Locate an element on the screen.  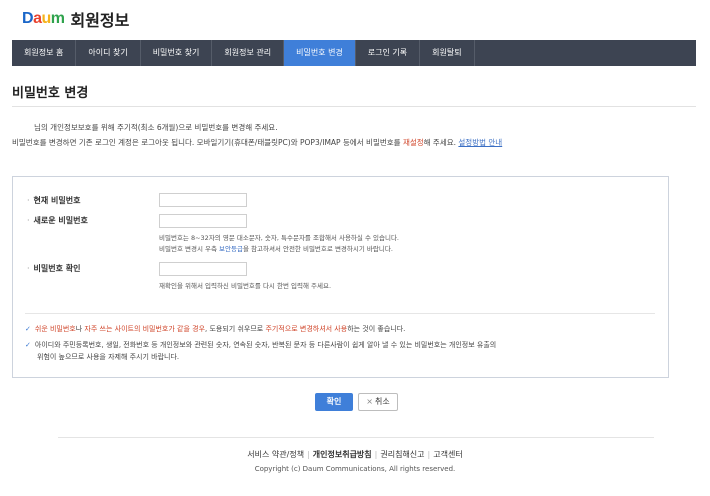
confirm-button: 확인 is located at coordinates (334, 402).